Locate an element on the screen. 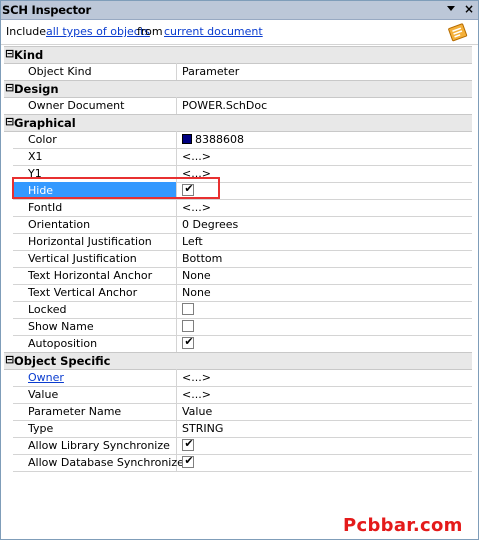  locked-checkbox is located at coordinates (188, 309).